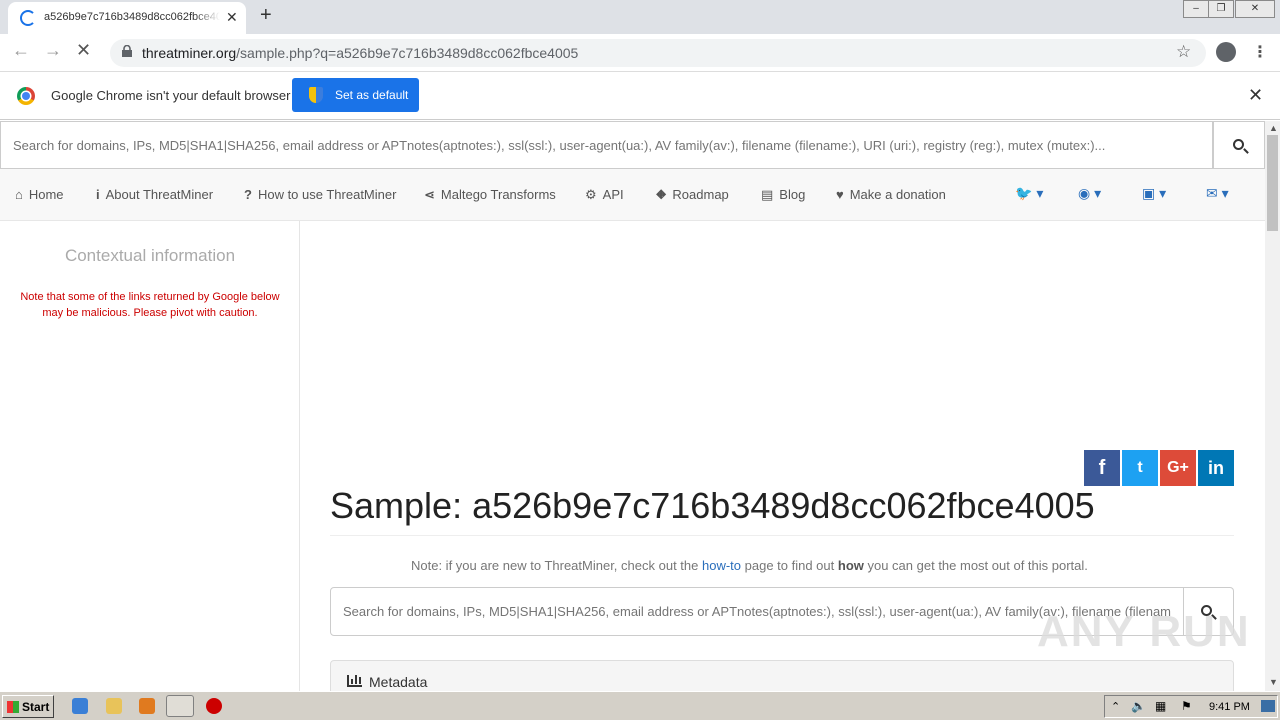 This screenshot has height=720, width=1280. I want to click on nav-api: ⚙ API, so click(604, 195).